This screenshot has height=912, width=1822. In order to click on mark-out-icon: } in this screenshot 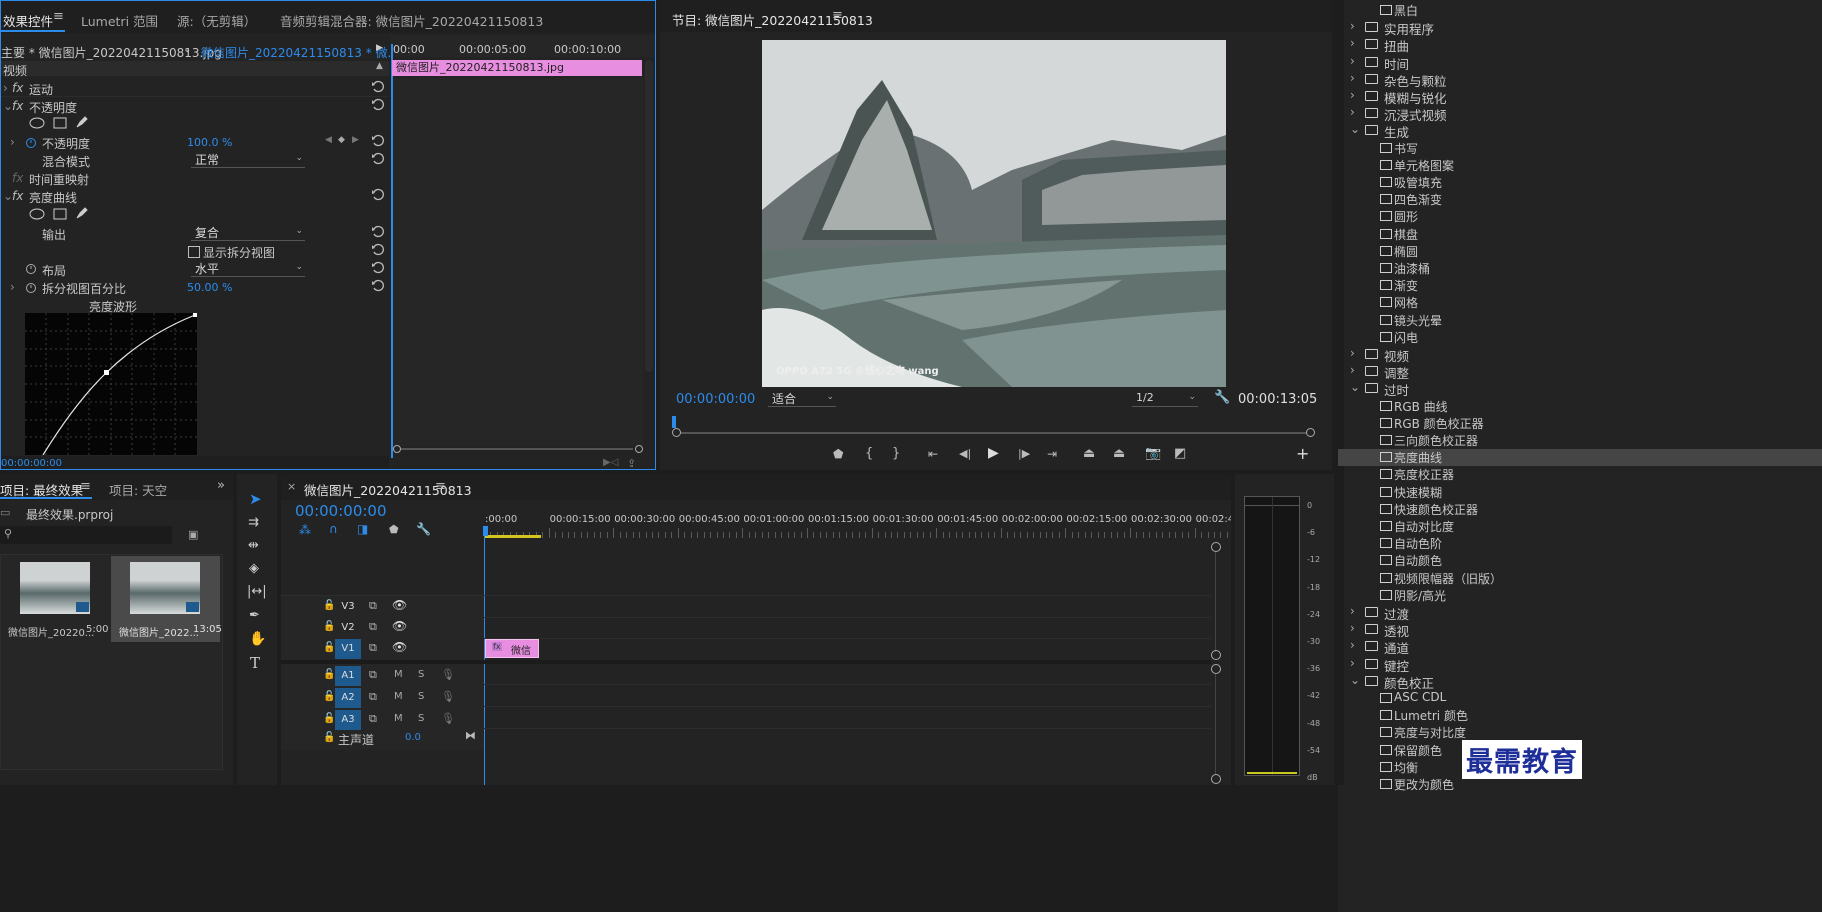, I will do `click(896, 453)`.